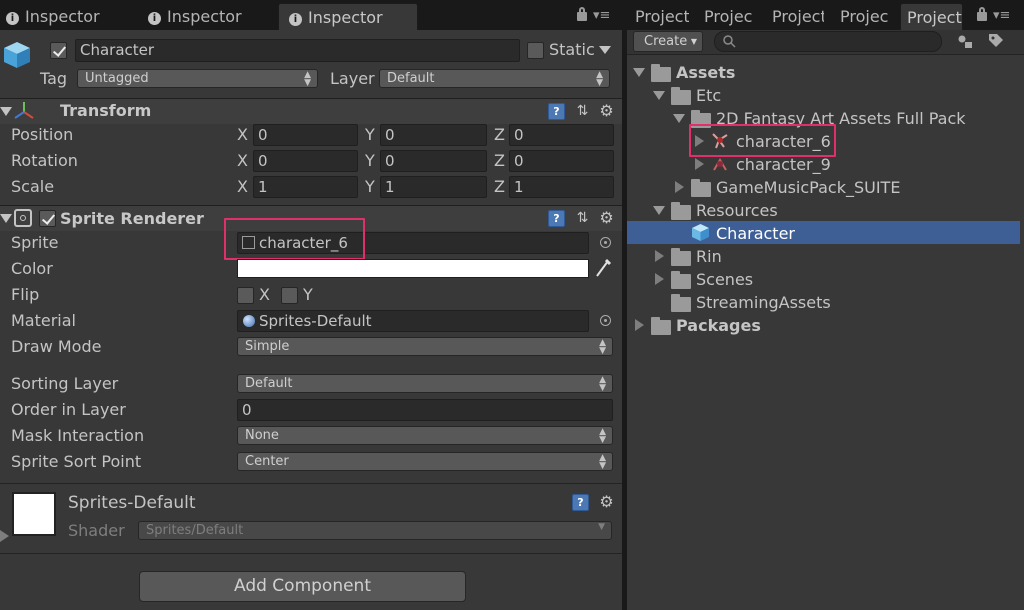 This screenshot has height=610, width=1024. I want to click on shader-dropdown: Sprites/Default ▼, so click(375, 530).